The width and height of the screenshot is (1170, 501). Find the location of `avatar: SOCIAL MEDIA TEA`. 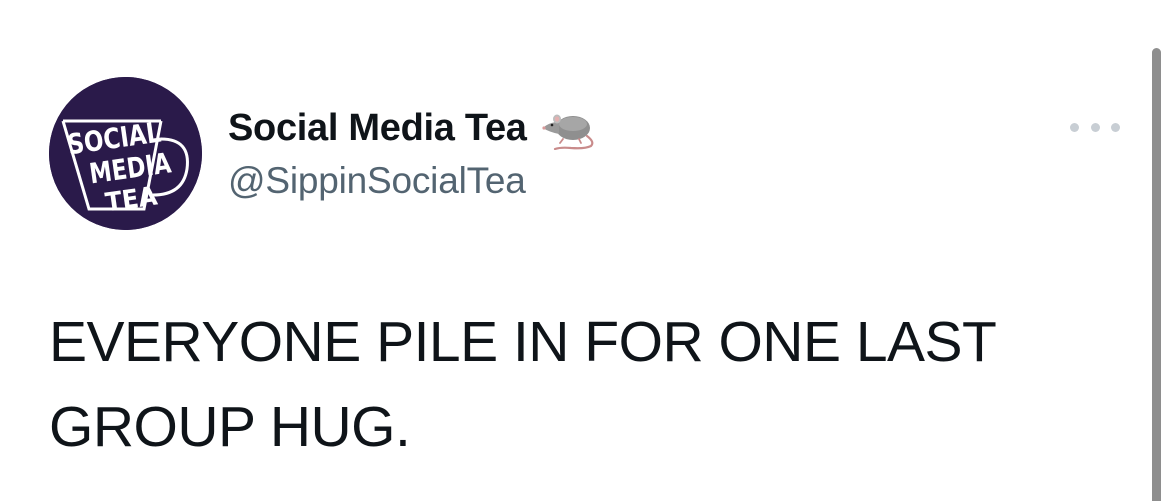

avatar: SOCIAL MEDIA TEA is located at coordinates (125, 153).